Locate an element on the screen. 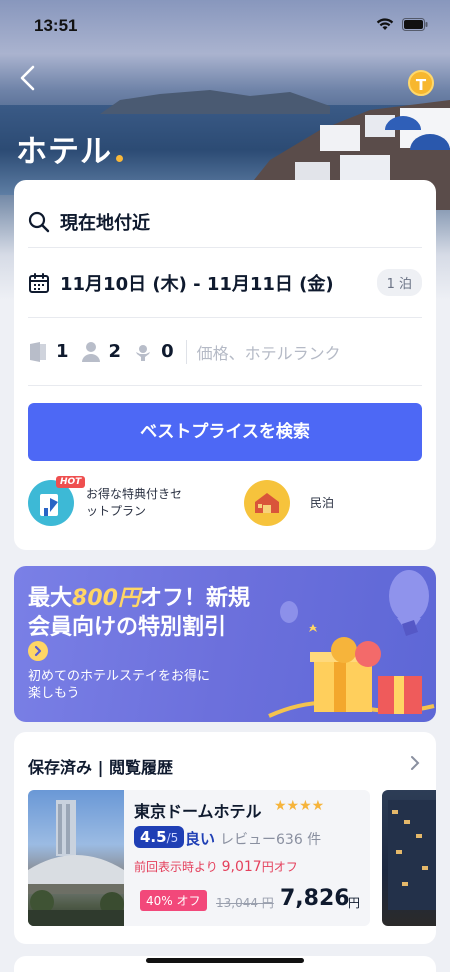 Image resolution: width=450 pixels, height=972 pixels. hotel-card-next is located at coordinates (409, 858).